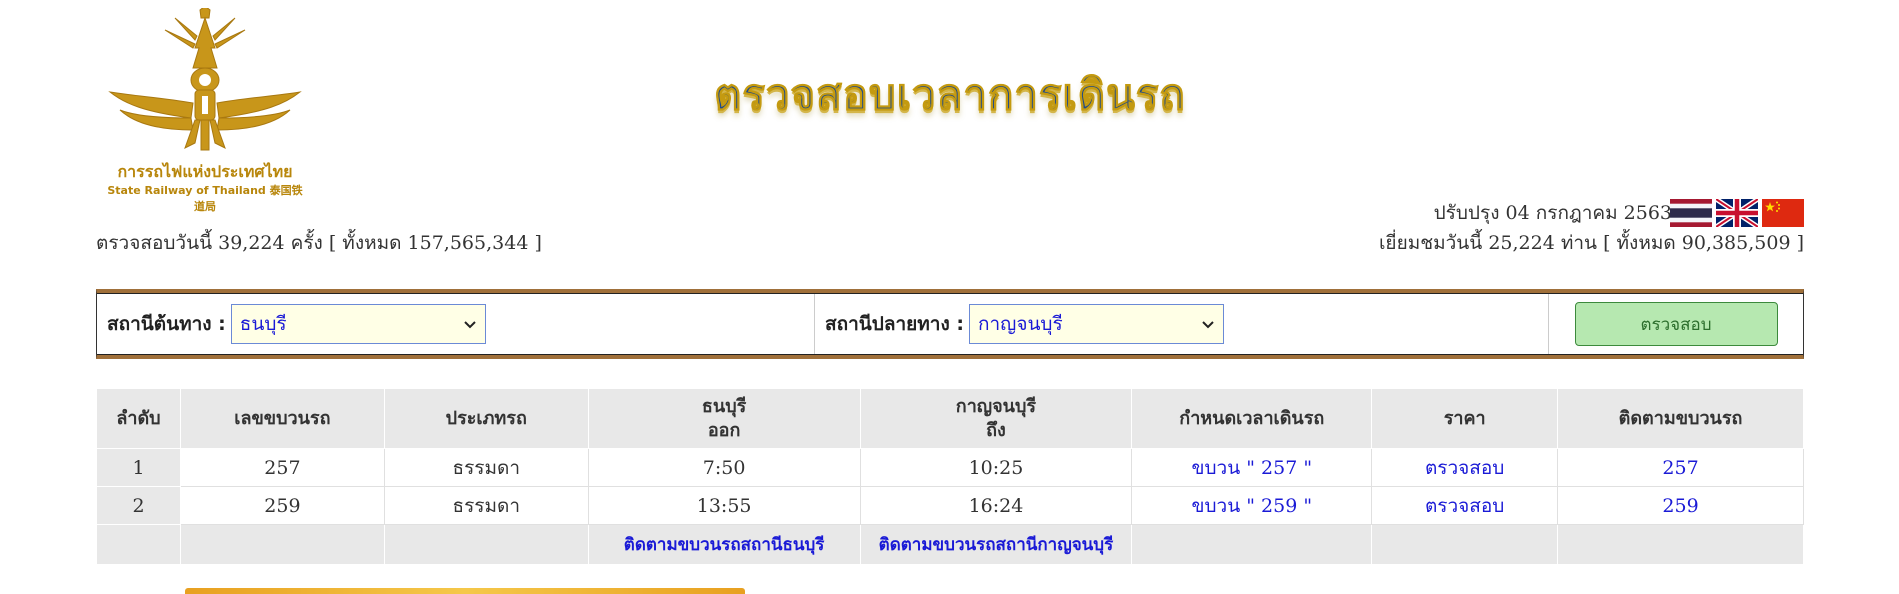 Image resolution: width=1899 pixels, height=594 pixels. Describe the element at coordinates (724, 467) in the screenshot. I see `row-depart-time: 7:50` at that location.